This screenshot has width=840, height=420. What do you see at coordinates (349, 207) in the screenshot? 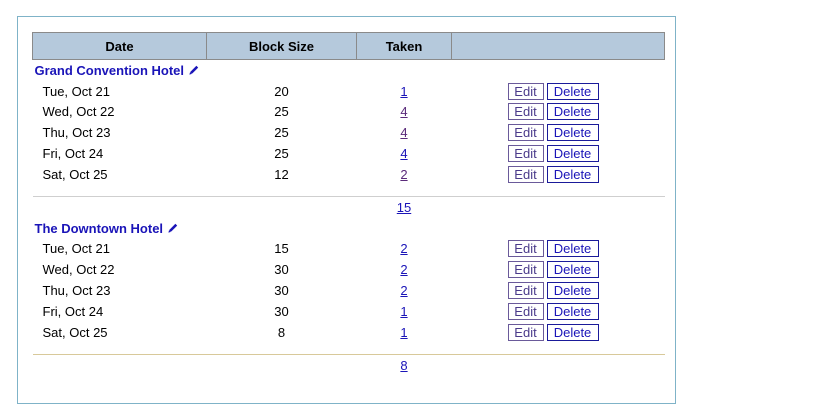
I see `total-row: 15` at bounding box center [349, 207].